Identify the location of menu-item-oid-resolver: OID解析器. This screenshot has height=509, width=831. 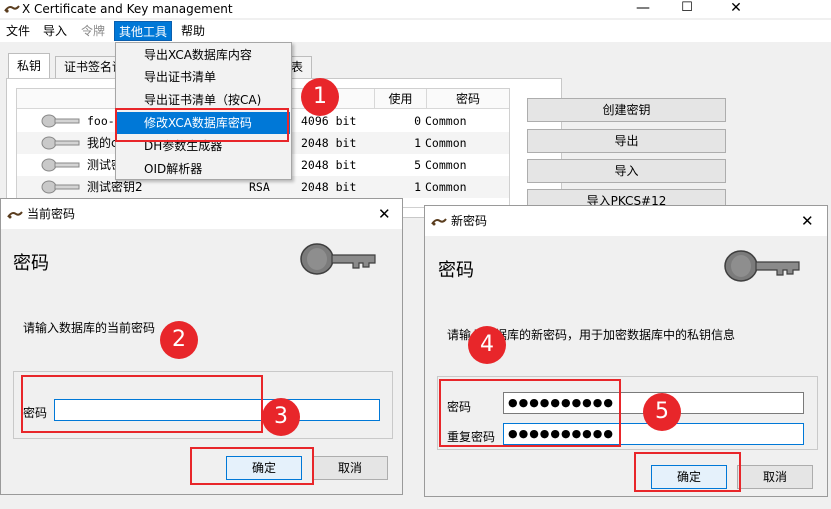
(203, 169).